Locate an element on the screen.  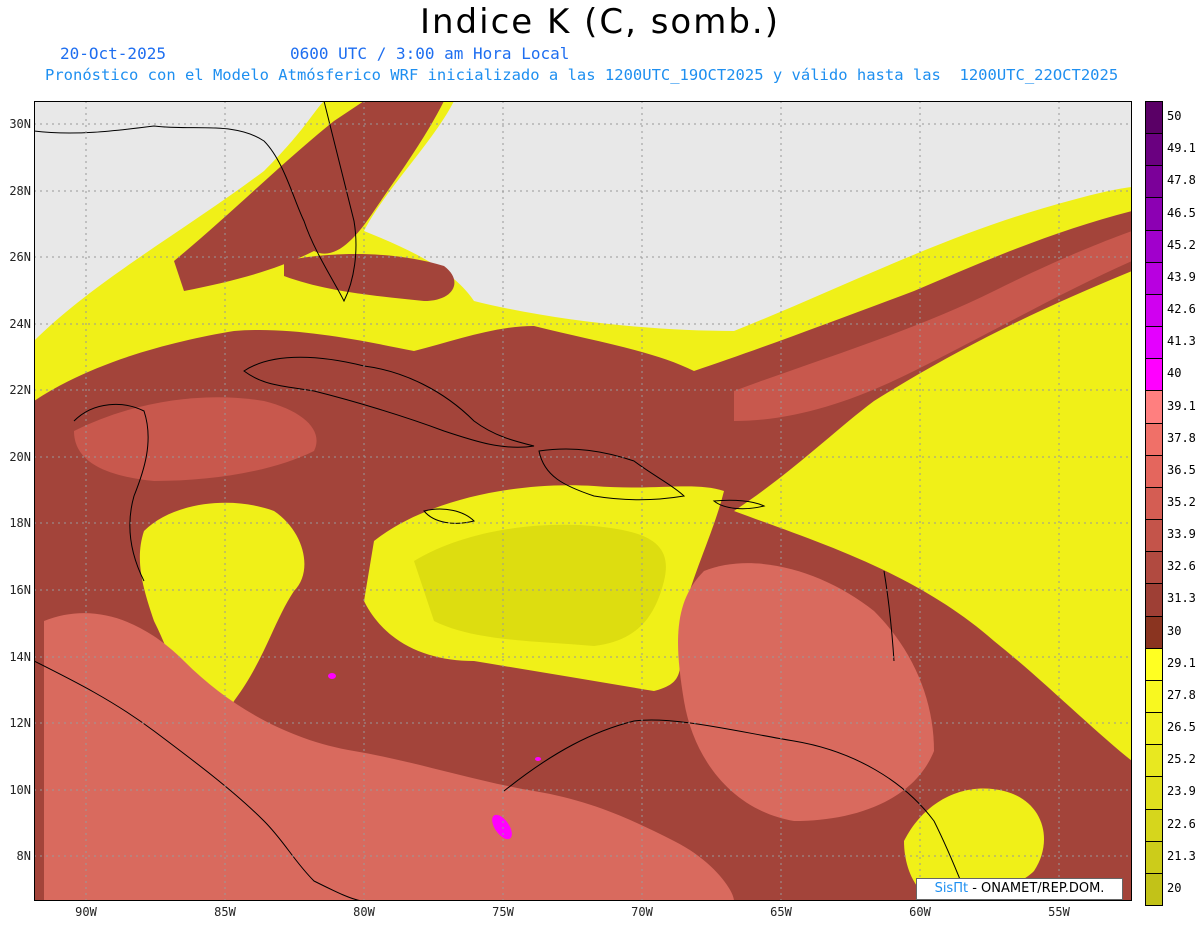
lon-label-65w: 65W is located at coordinates (781, 912).